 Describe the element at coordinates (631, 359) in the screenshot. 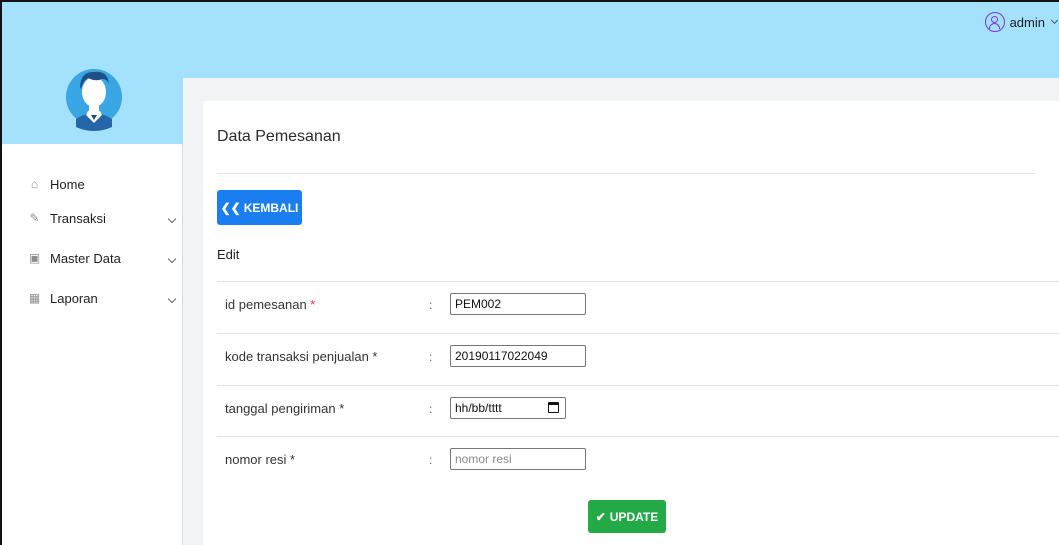

I see `form-row-kode-transaksi: kode transaksi penjualan * :` at that location.